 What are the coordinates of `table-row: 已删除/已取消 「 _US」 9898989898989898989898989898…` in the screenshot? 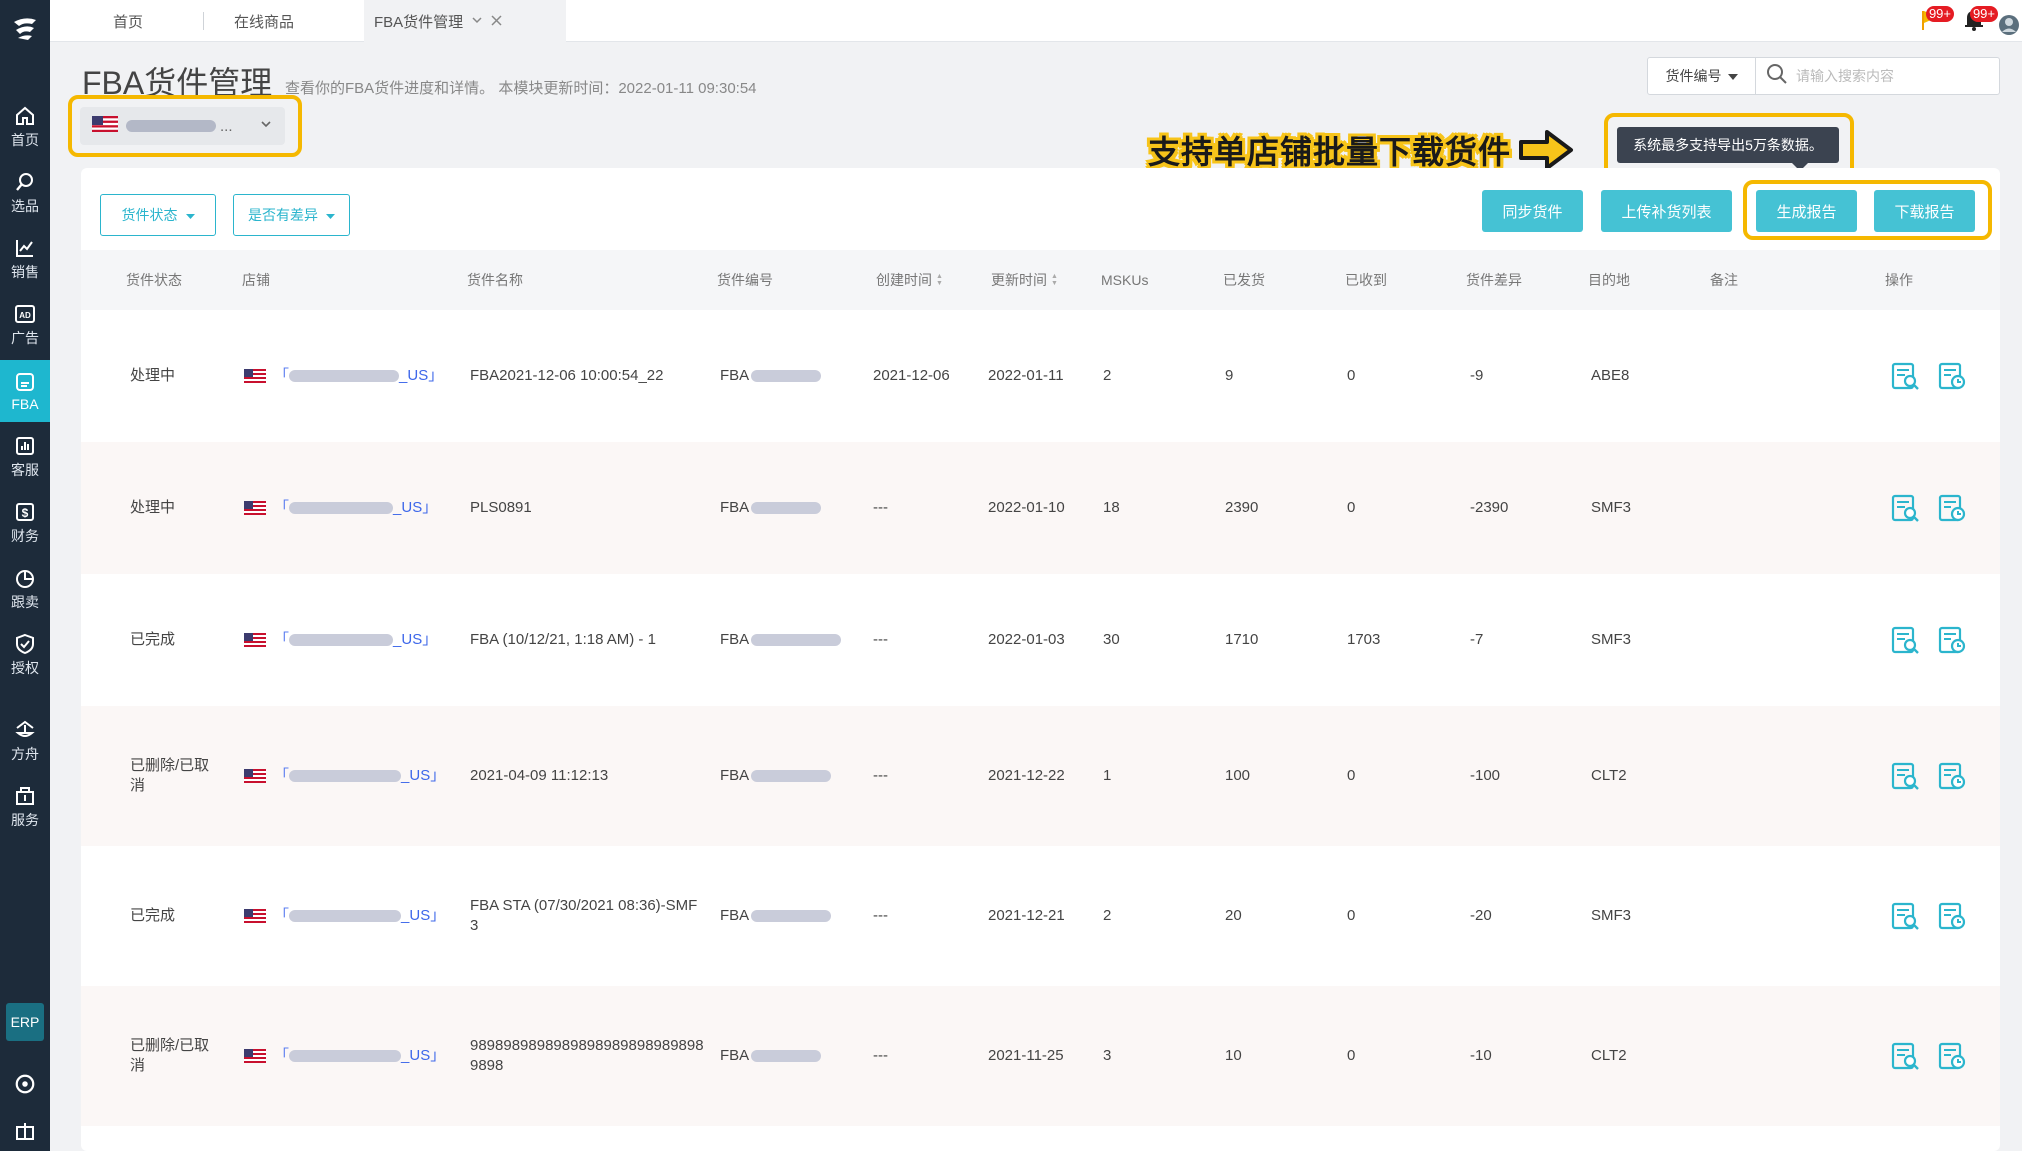 It's located at (1040, 1056).